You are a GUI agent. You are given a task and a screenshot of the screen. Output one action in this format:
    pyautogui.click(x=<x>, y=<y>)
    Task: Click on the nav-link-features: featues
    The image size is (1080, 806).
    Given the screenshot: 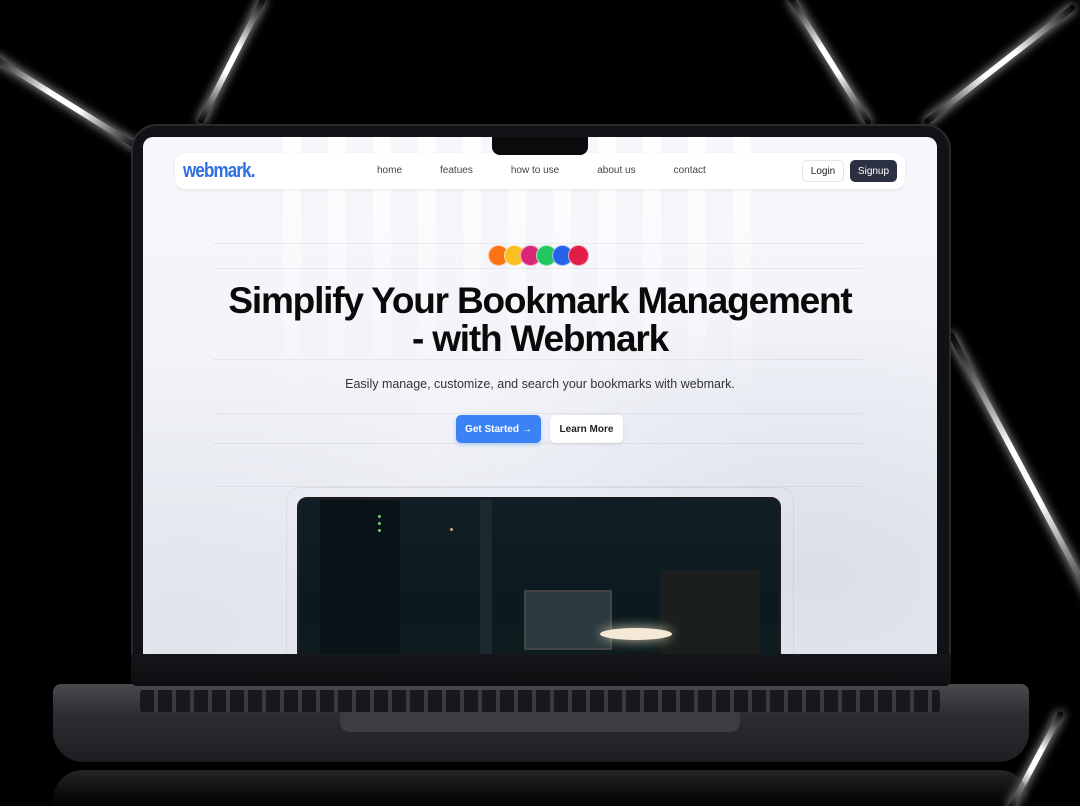 What is the action you would take?
    pyautogui.click(x=456, y=170)
    